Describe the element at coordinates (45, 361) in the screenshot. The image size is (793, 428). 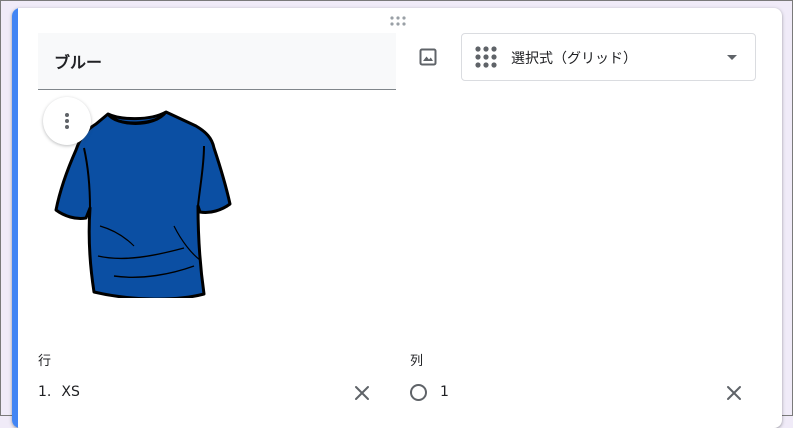
I see `rows-section-label: 行` at that location.